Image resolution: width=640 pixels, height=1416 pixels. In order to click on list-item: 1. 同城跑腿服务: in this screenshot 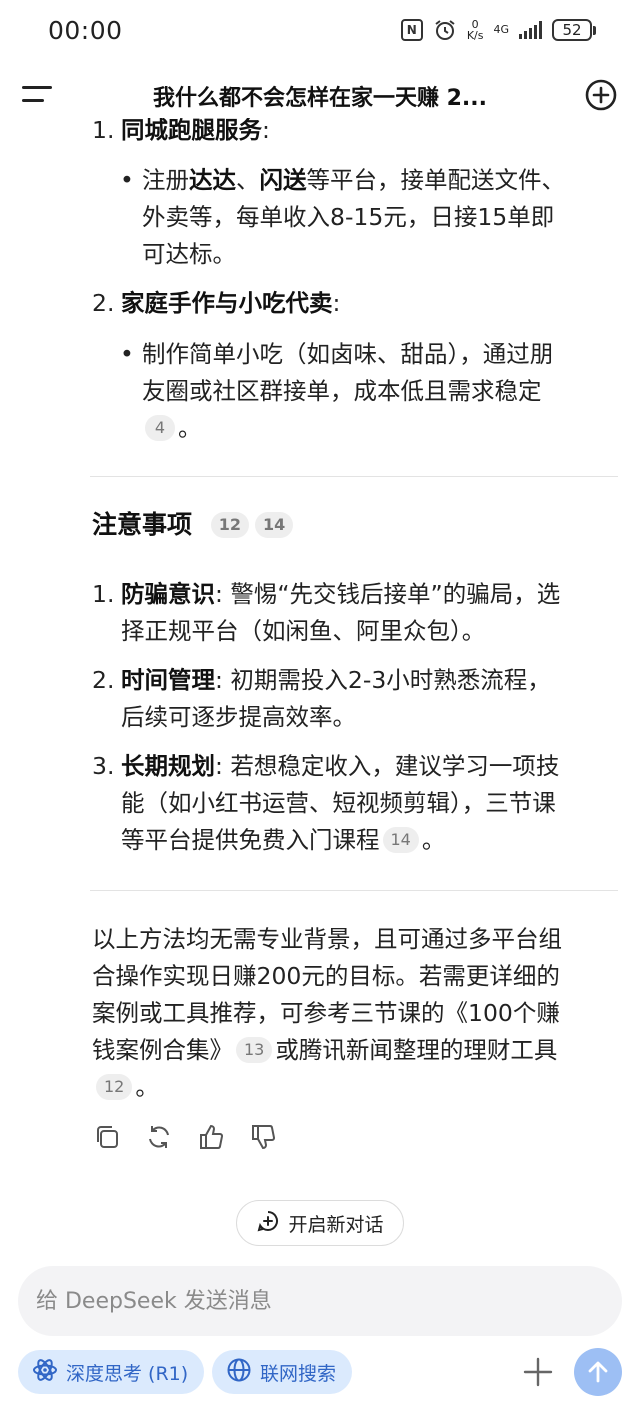, I will do `click(181, 131)`.